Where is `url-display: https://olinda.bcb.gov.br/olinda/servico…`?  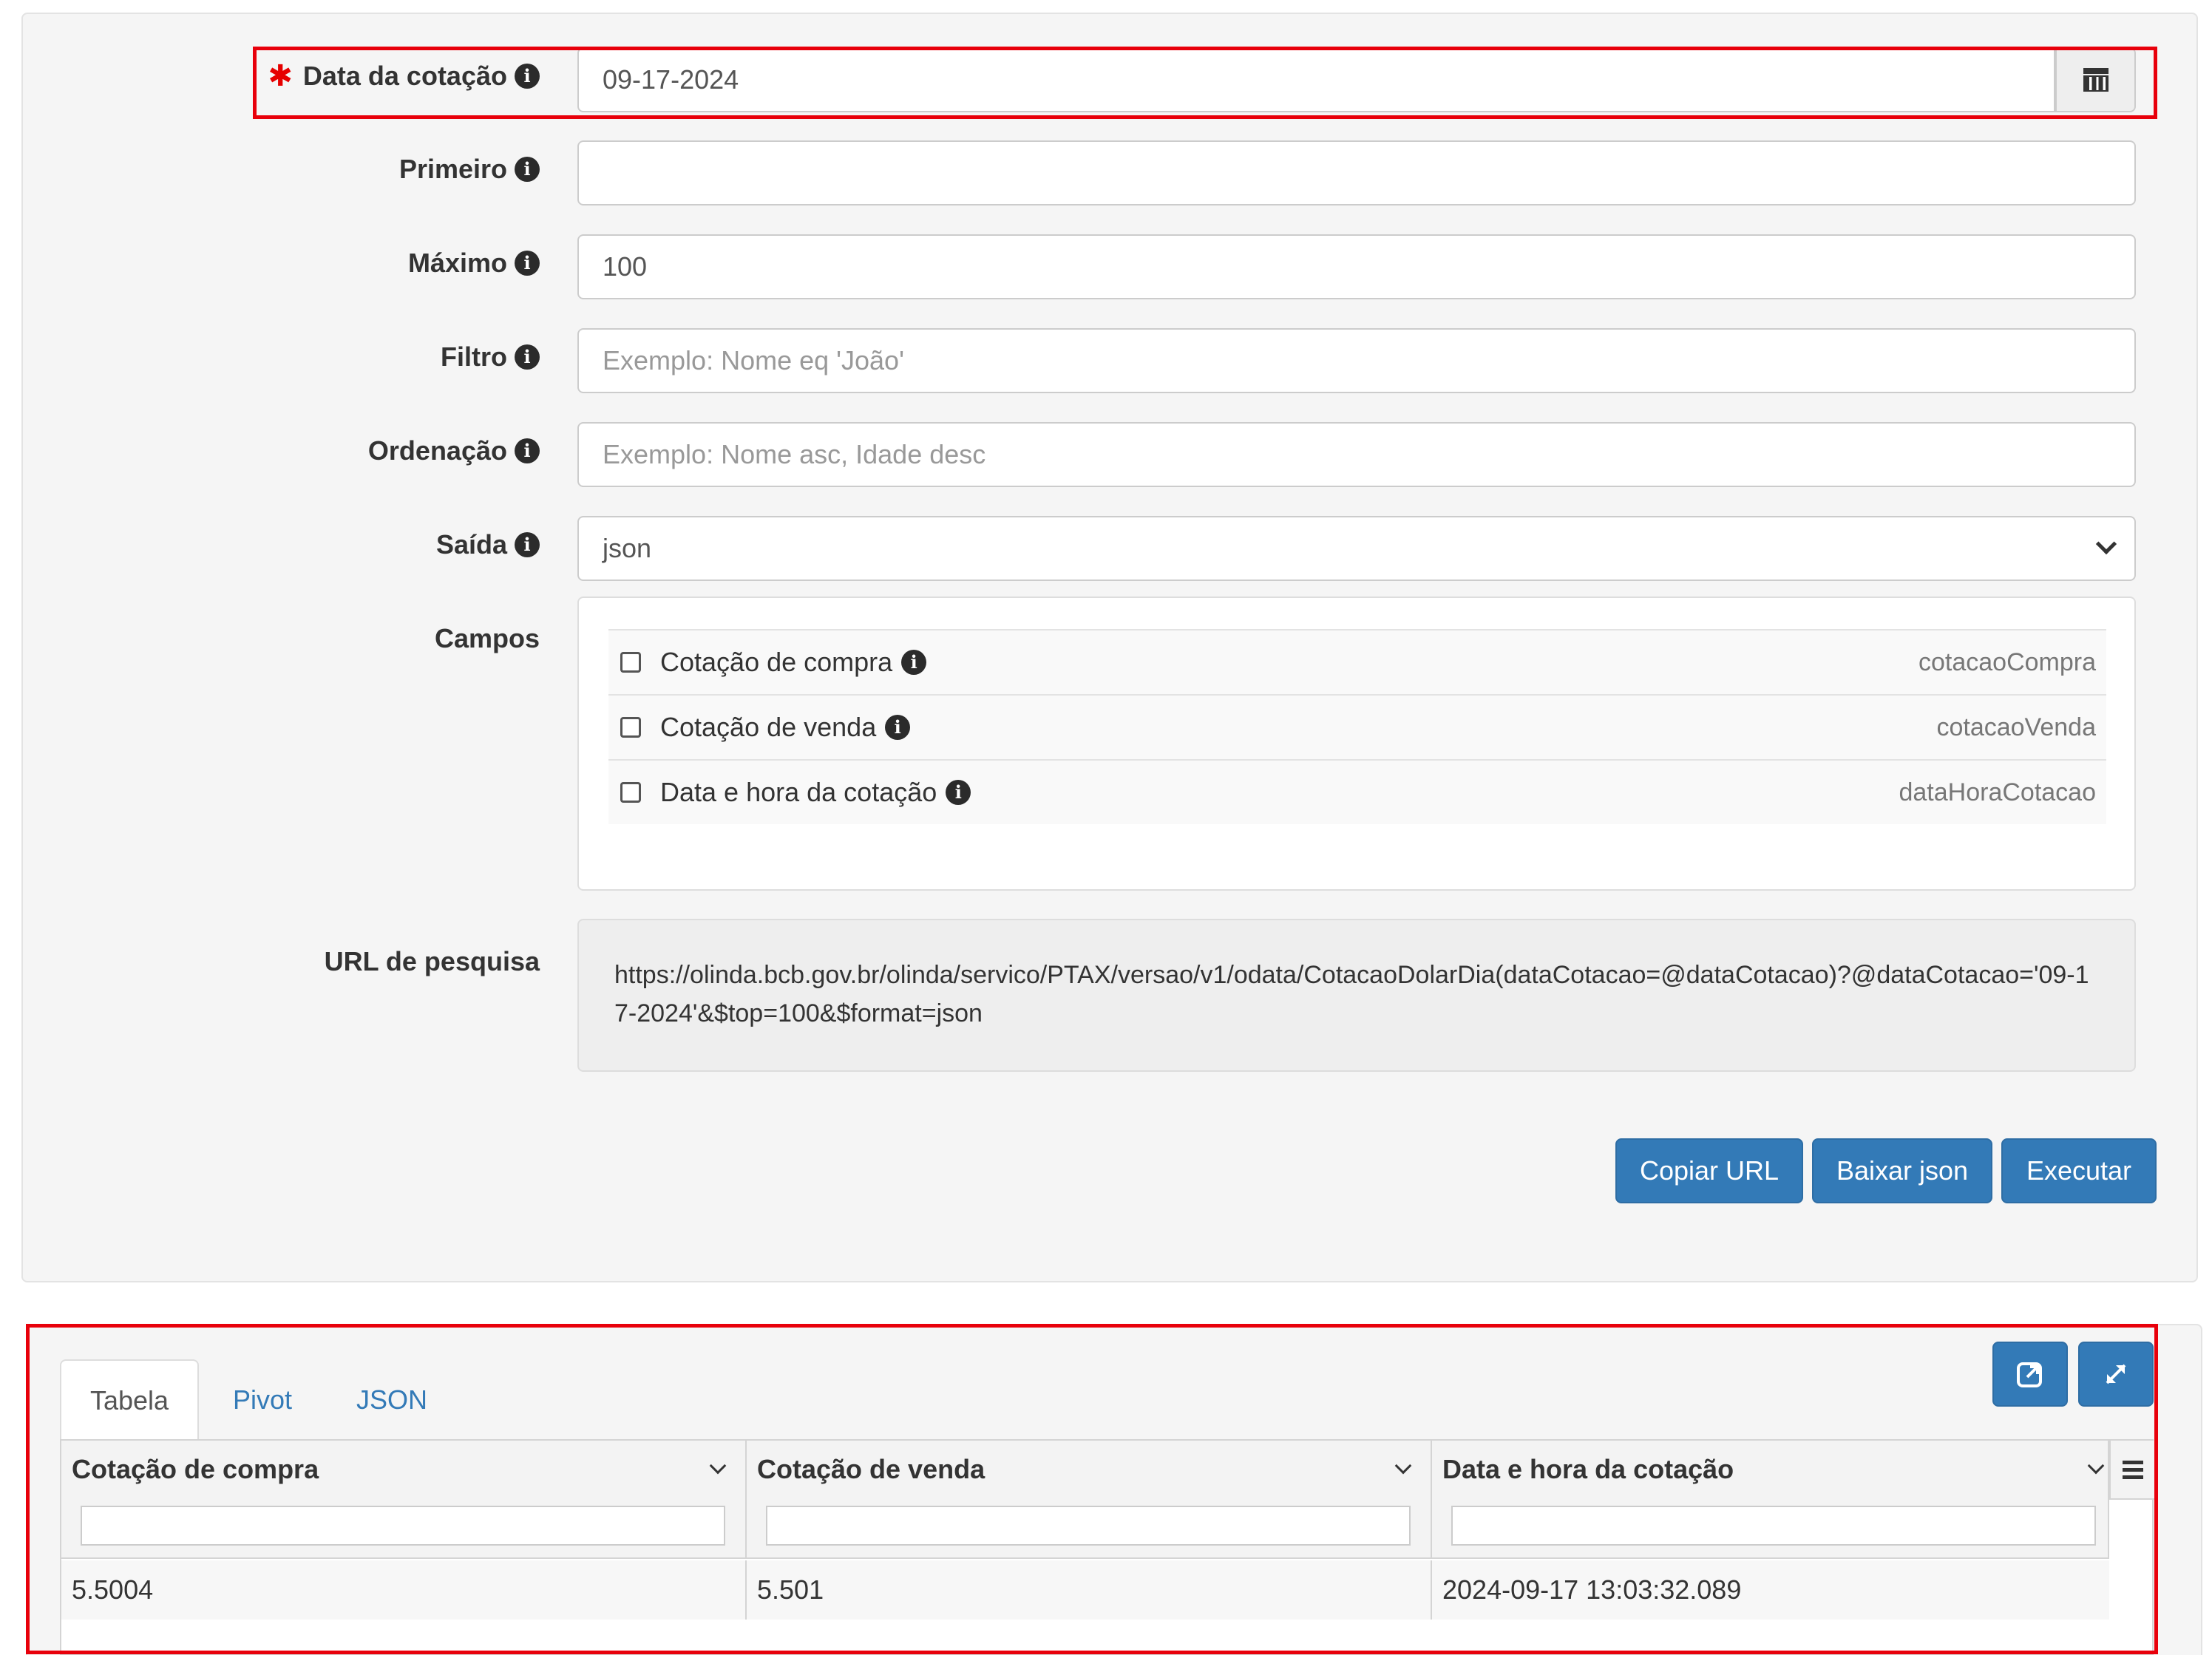 url-display: https://olinda.bcb.gov.br/olinda/servico… is located at coordinates (1356, 995).